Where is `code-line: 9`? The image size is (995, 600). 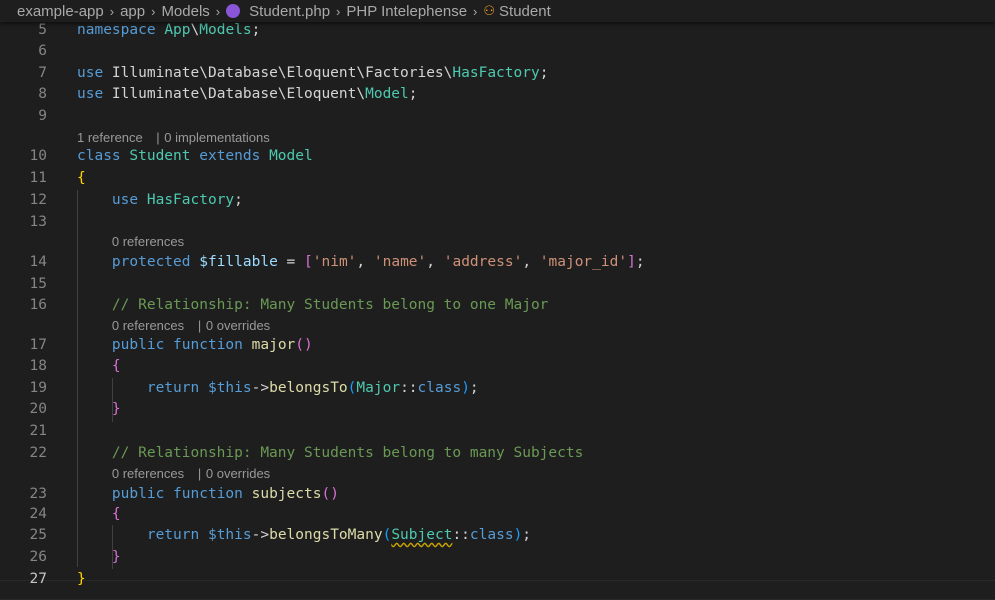 code-line: 9 is located at coordinates (497, 116).